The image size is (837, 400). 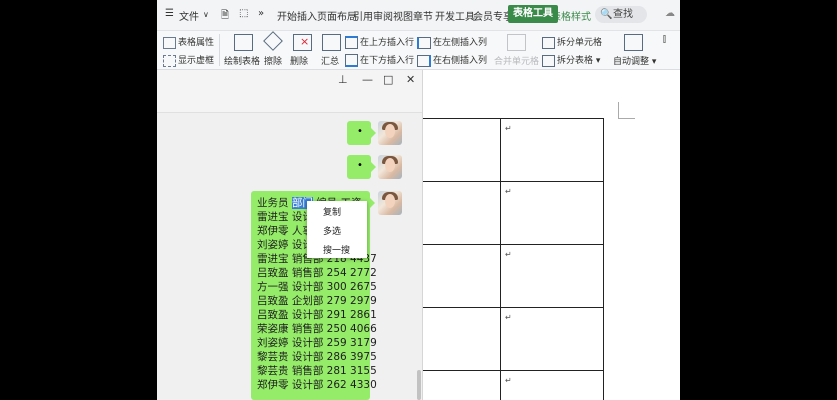 I want to click on hamburger-icon: ☰, so click(x=169, y=13).